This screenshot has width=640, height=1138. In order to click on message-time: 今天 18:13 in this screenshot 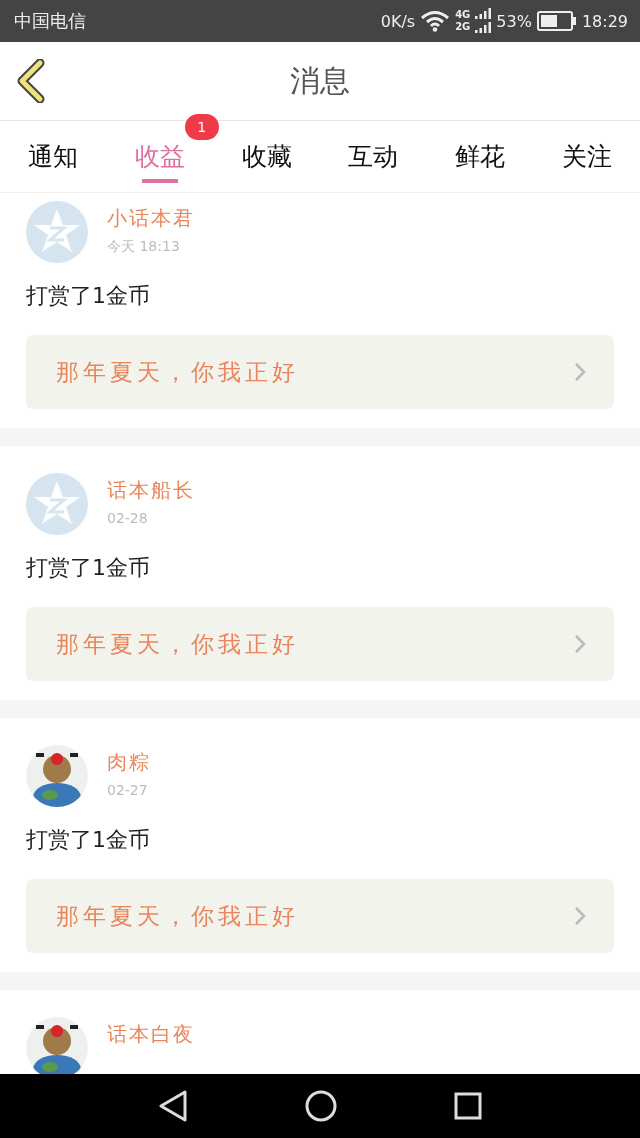, I will do `click(144, 247)`.